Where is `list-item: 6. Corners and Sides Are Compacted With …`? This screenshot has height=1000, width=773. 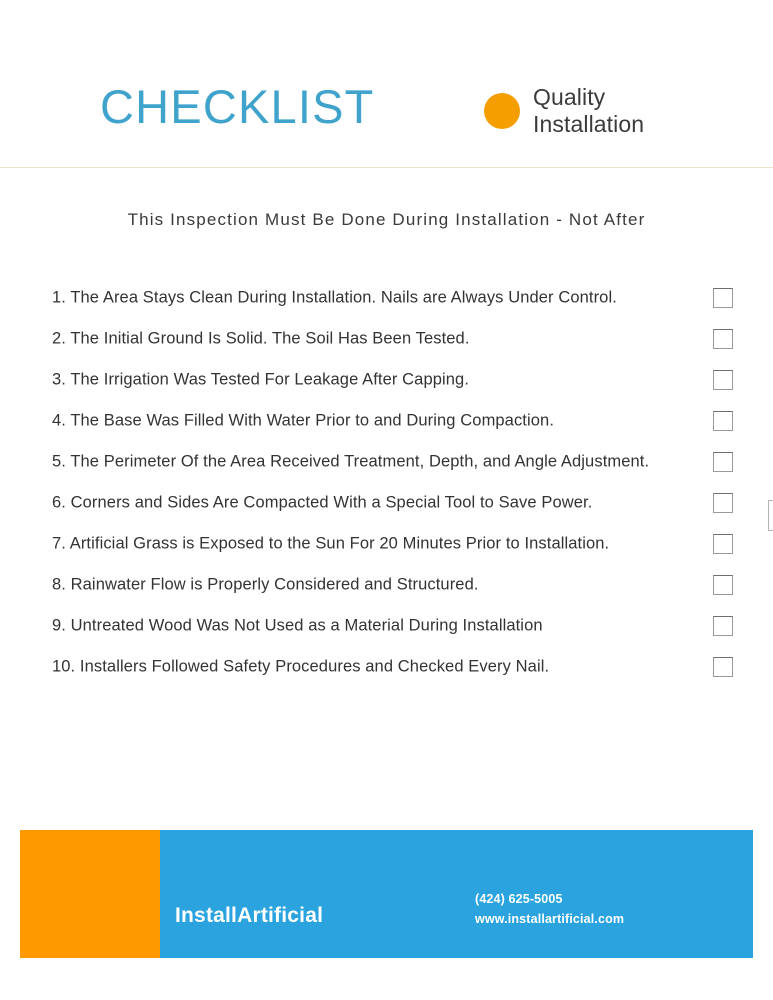 list-item: 6. Corners and Sides Are Compacted With … is located at coordinates (386, 502).